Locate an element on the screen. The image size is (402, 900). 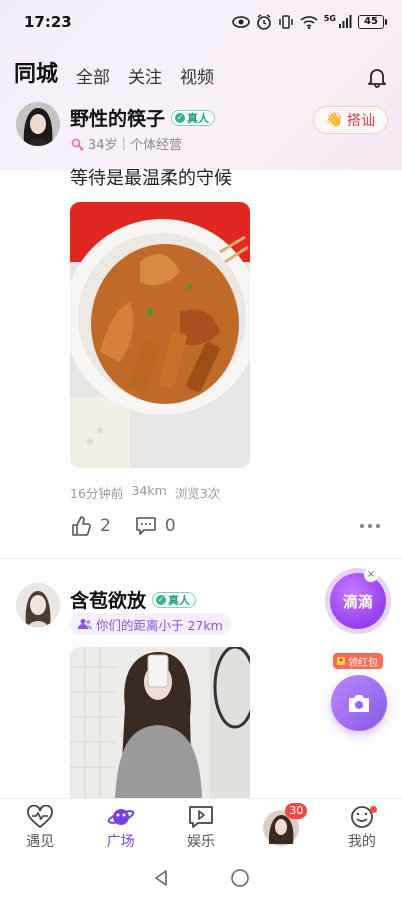
system-nav-bar is located at coordinates (201, 878).